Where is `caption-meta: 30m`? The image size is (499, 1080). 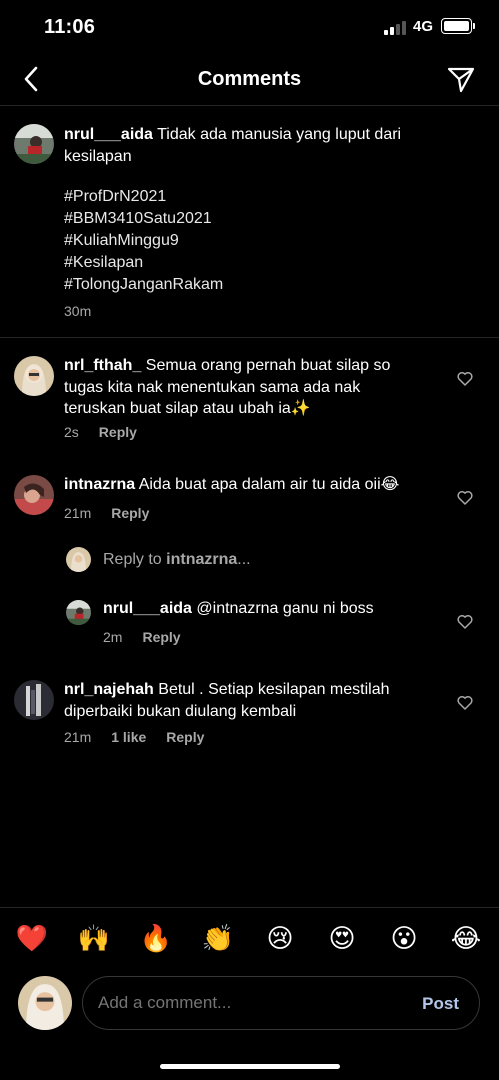
caption-meta: 30m is located at coordinates (77, 311).